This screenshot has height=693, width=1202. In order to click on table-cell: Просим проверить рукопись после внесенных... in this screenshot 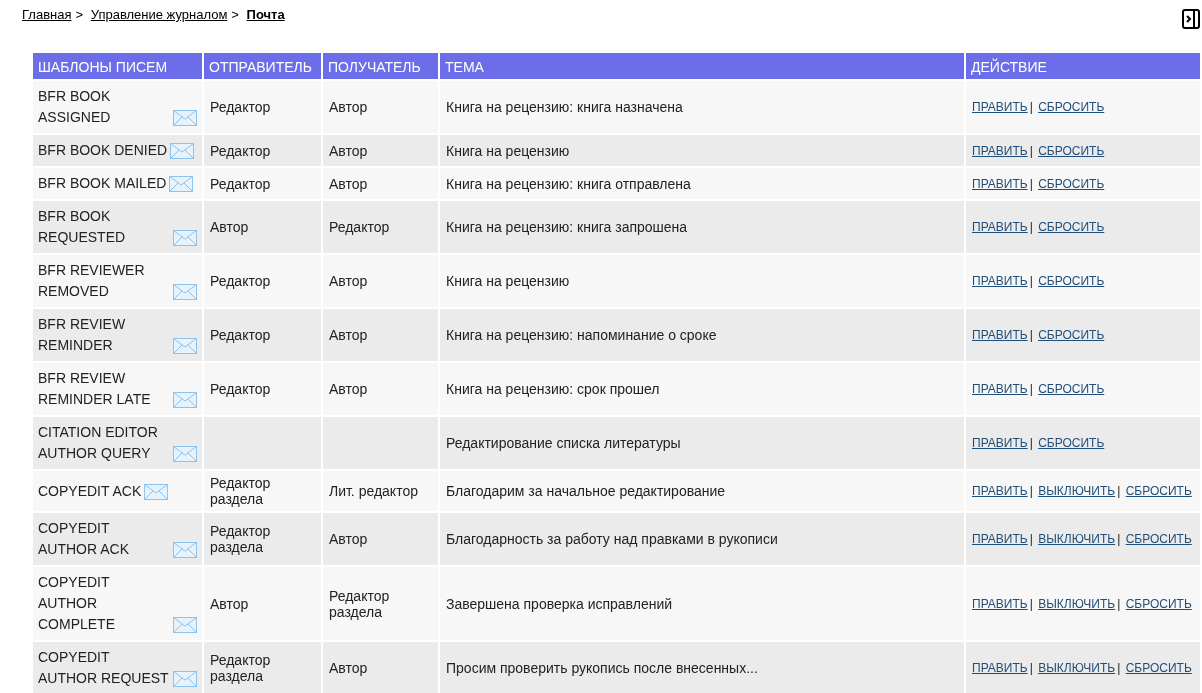, I will do `click(602, 668)`.